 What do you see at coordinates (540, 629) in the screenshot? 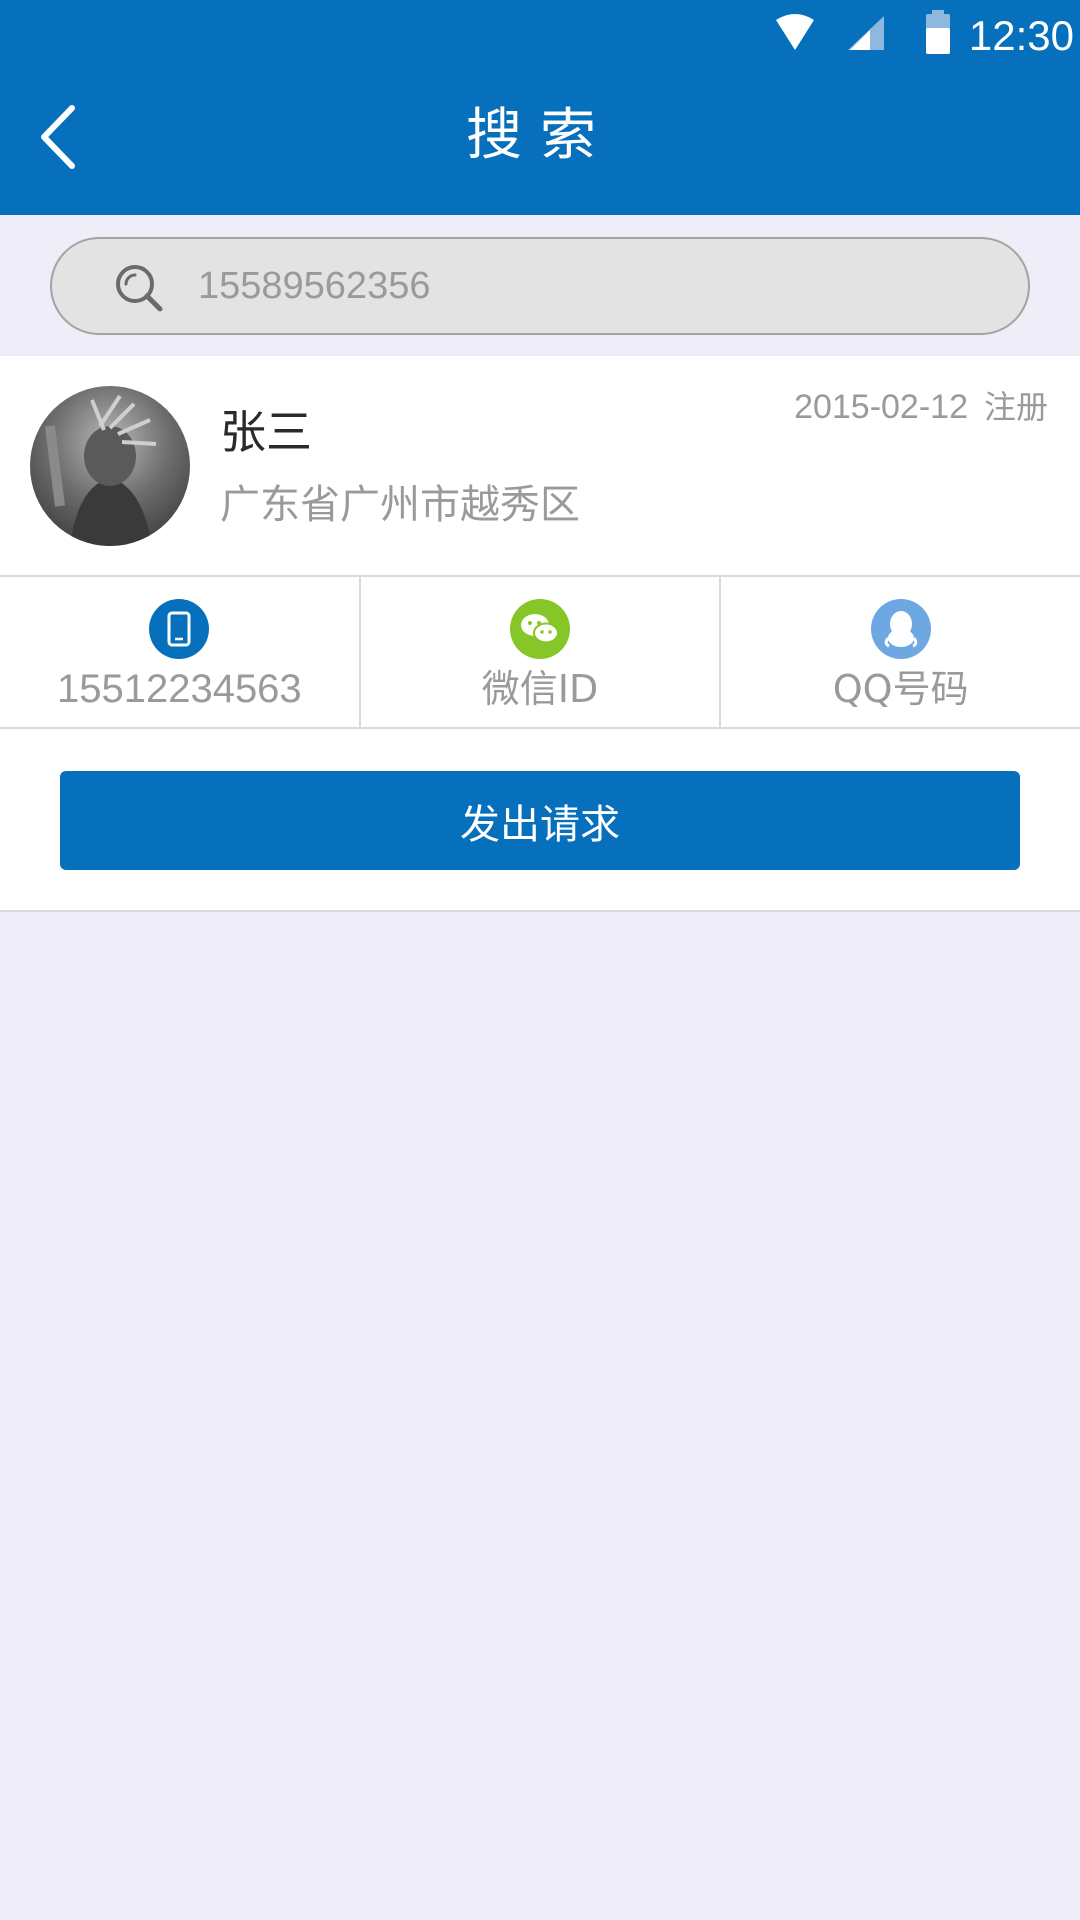
I see `wechat-icon` at bounding box center [540, 629].